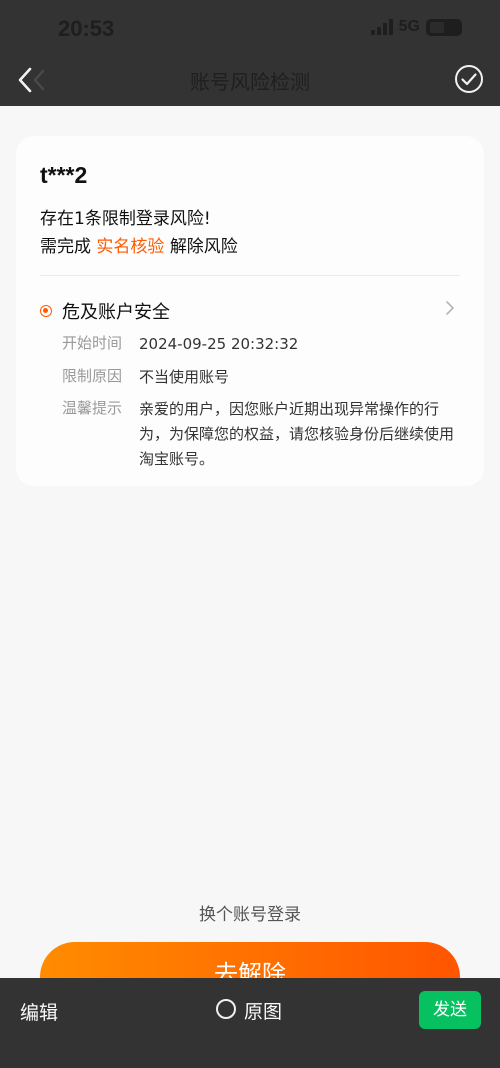 The height and width of the screenshot is (1068, 500). I want to click on edit-button: 编辑, so click(39, 1011).